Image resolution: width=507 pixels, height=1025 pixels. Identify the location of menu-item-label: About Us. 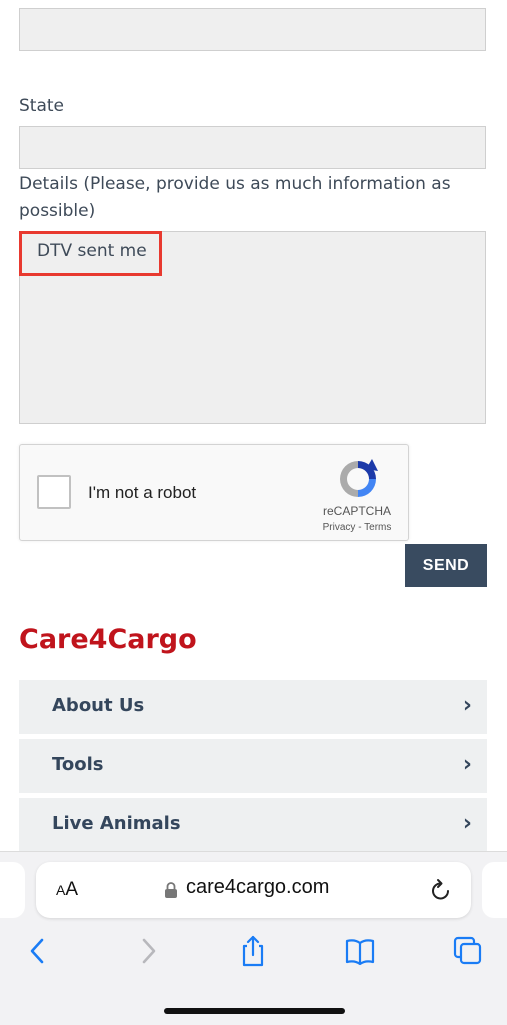
(98, 705).